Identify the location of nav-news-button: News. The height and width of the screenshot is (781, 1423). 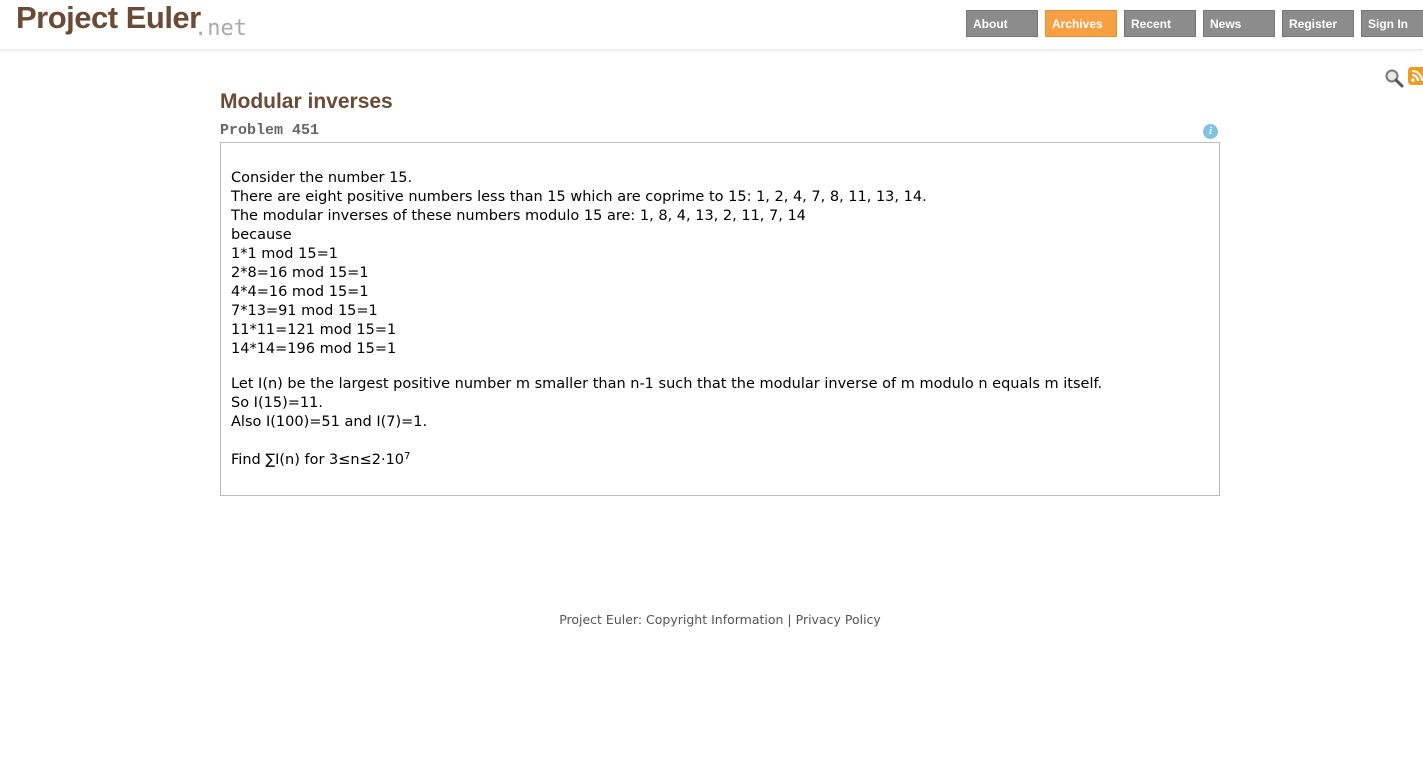
(1239, 23).